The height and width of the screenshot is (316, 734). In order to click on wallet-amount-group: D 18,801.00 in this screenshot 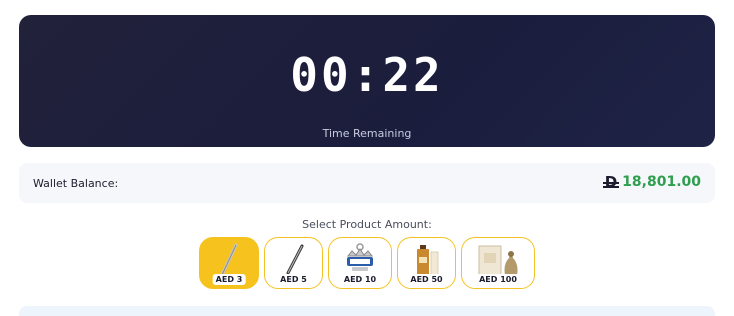, I will do `click(651, 181)`.